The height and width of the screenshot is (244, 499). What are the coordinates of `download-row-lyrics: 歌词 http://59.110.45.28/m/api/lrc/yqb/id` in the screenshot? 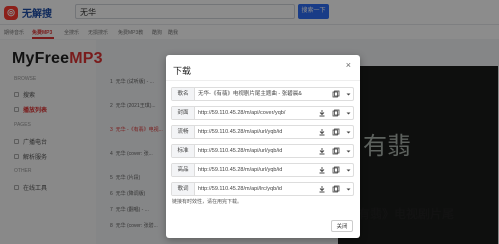 It's located at (262, 189).